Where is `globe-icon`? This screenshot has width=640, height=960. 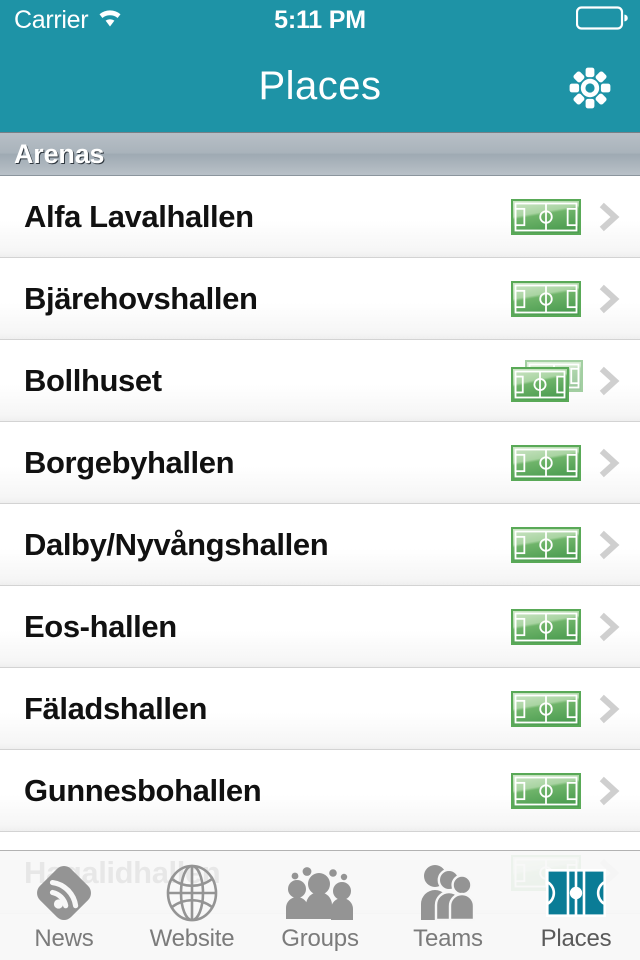 globe-icon is located at coordinates (192, 893).